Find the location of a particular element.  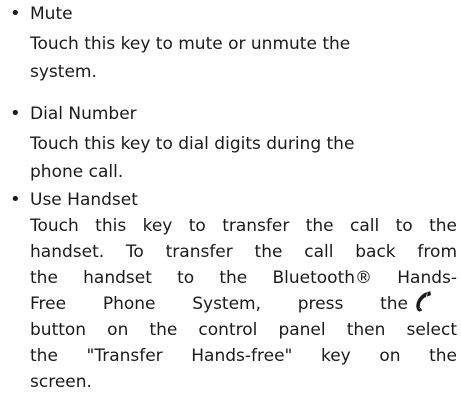

description-text: Free Phone System, press the is located at coordinates (219, 304).